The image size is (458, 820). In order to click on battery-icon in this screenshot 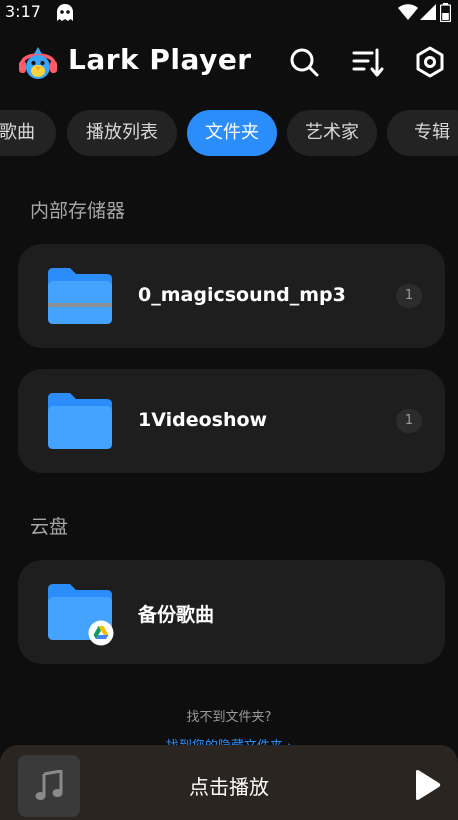, I will do `click(445, 12)`.